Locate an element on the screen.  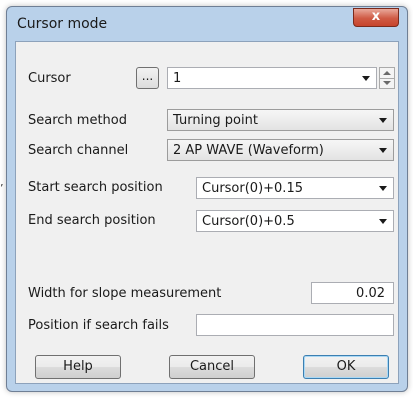
window-title: Cursor mode is located at coordinates (62, 24).